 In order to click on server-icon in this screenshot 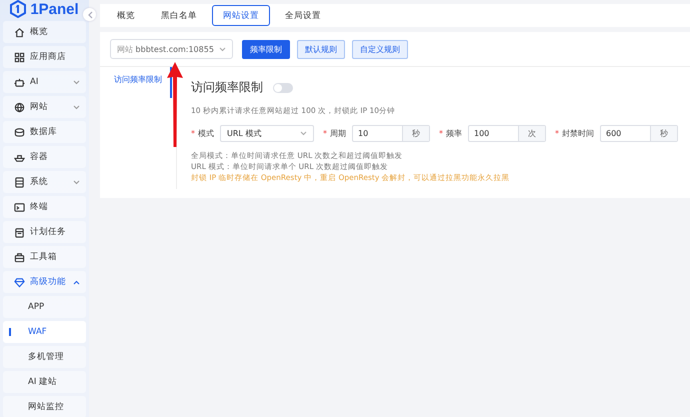, I will do `click(19, 182)`.